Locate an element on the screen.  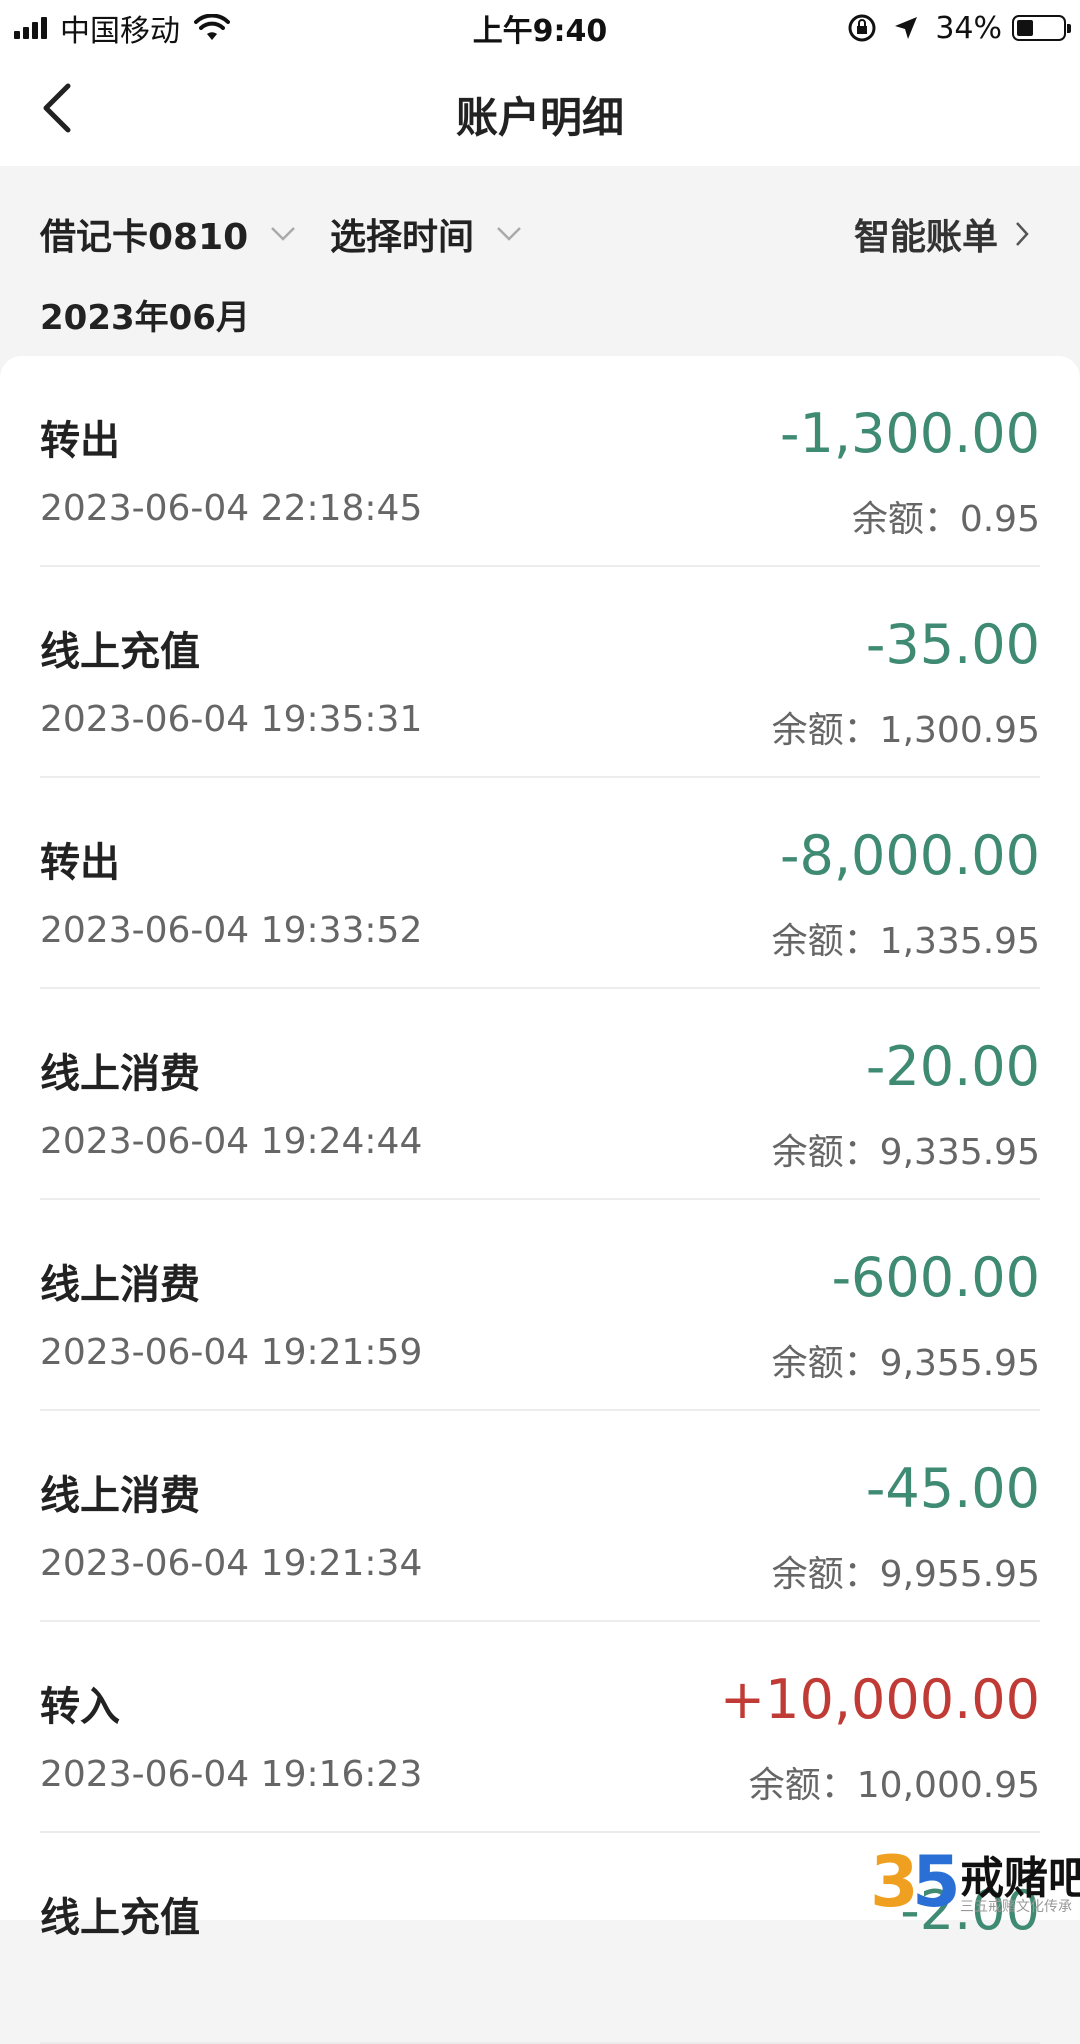
page-title: 账户明细 is located at coordinates (539, 117).